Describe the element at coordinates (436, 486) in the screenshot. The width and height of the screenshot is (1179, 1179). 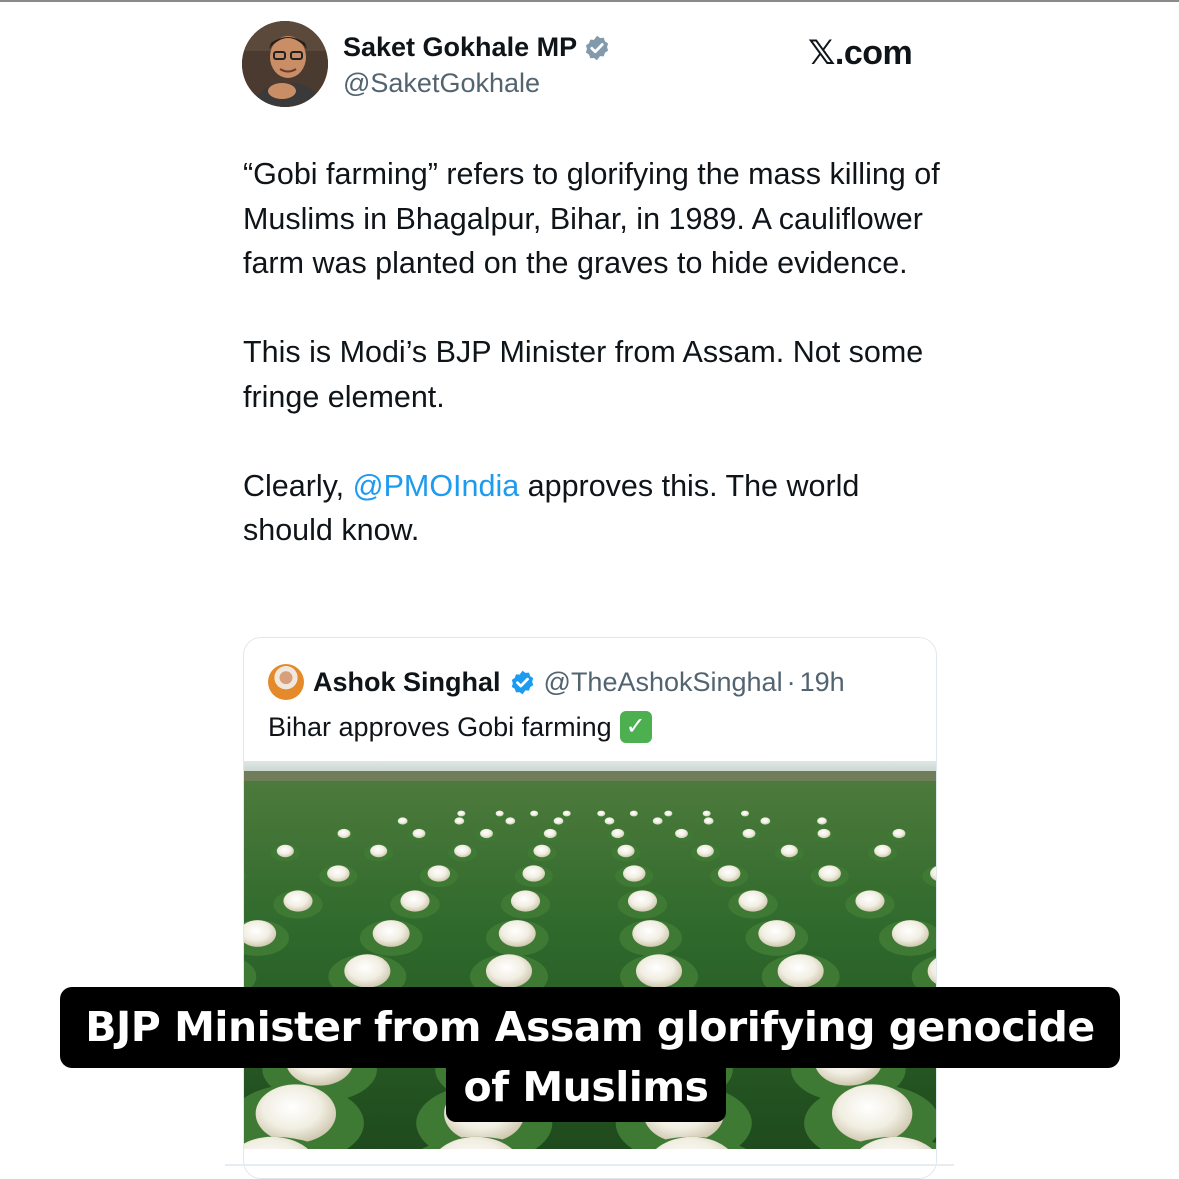
I see `mention-link: @PMOIndia` at that location.